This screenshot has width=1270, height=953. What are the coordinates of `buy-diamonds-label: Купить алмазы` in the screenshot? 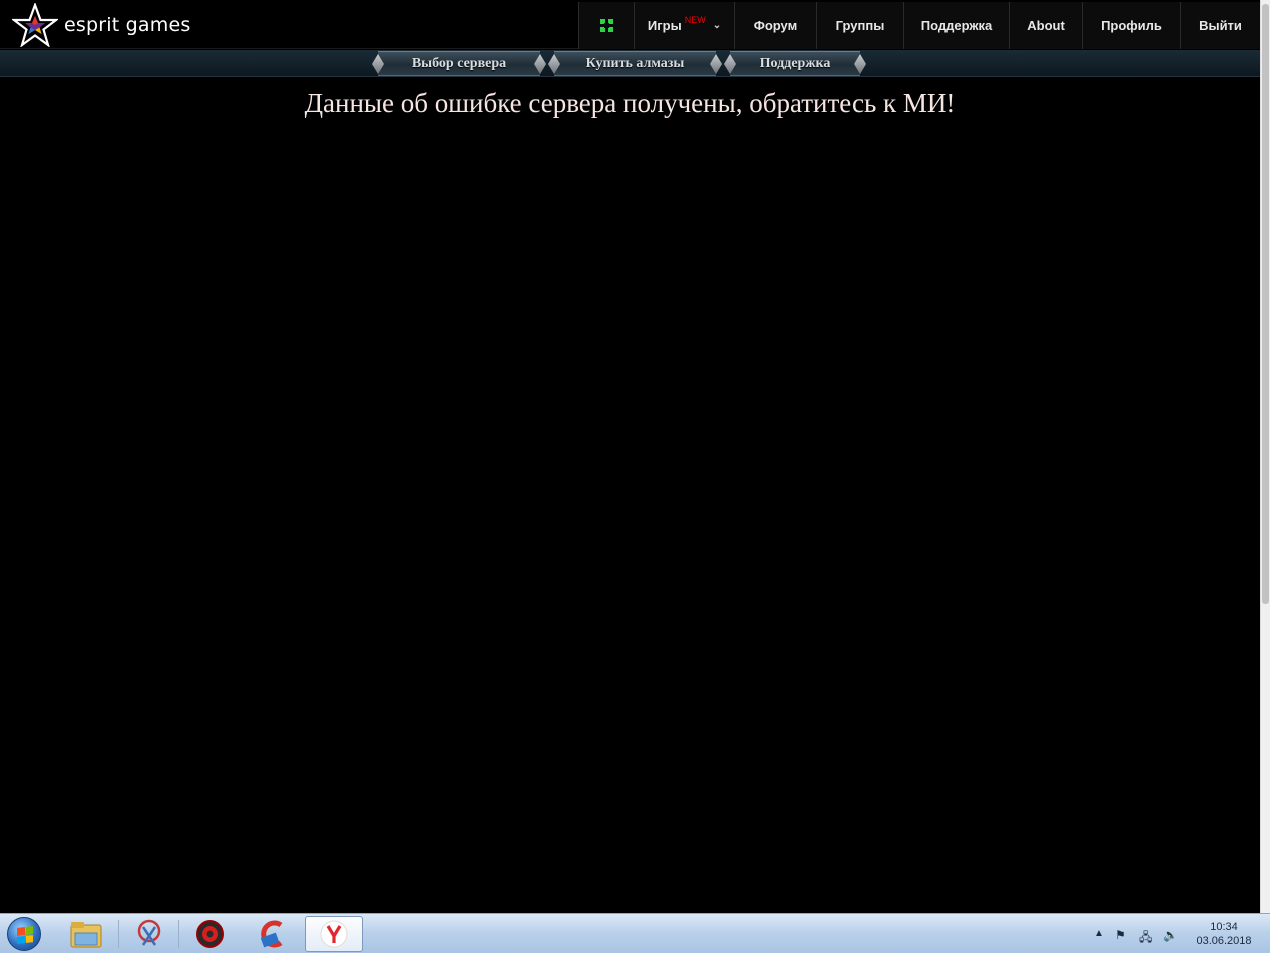 It's located at (635, 63).